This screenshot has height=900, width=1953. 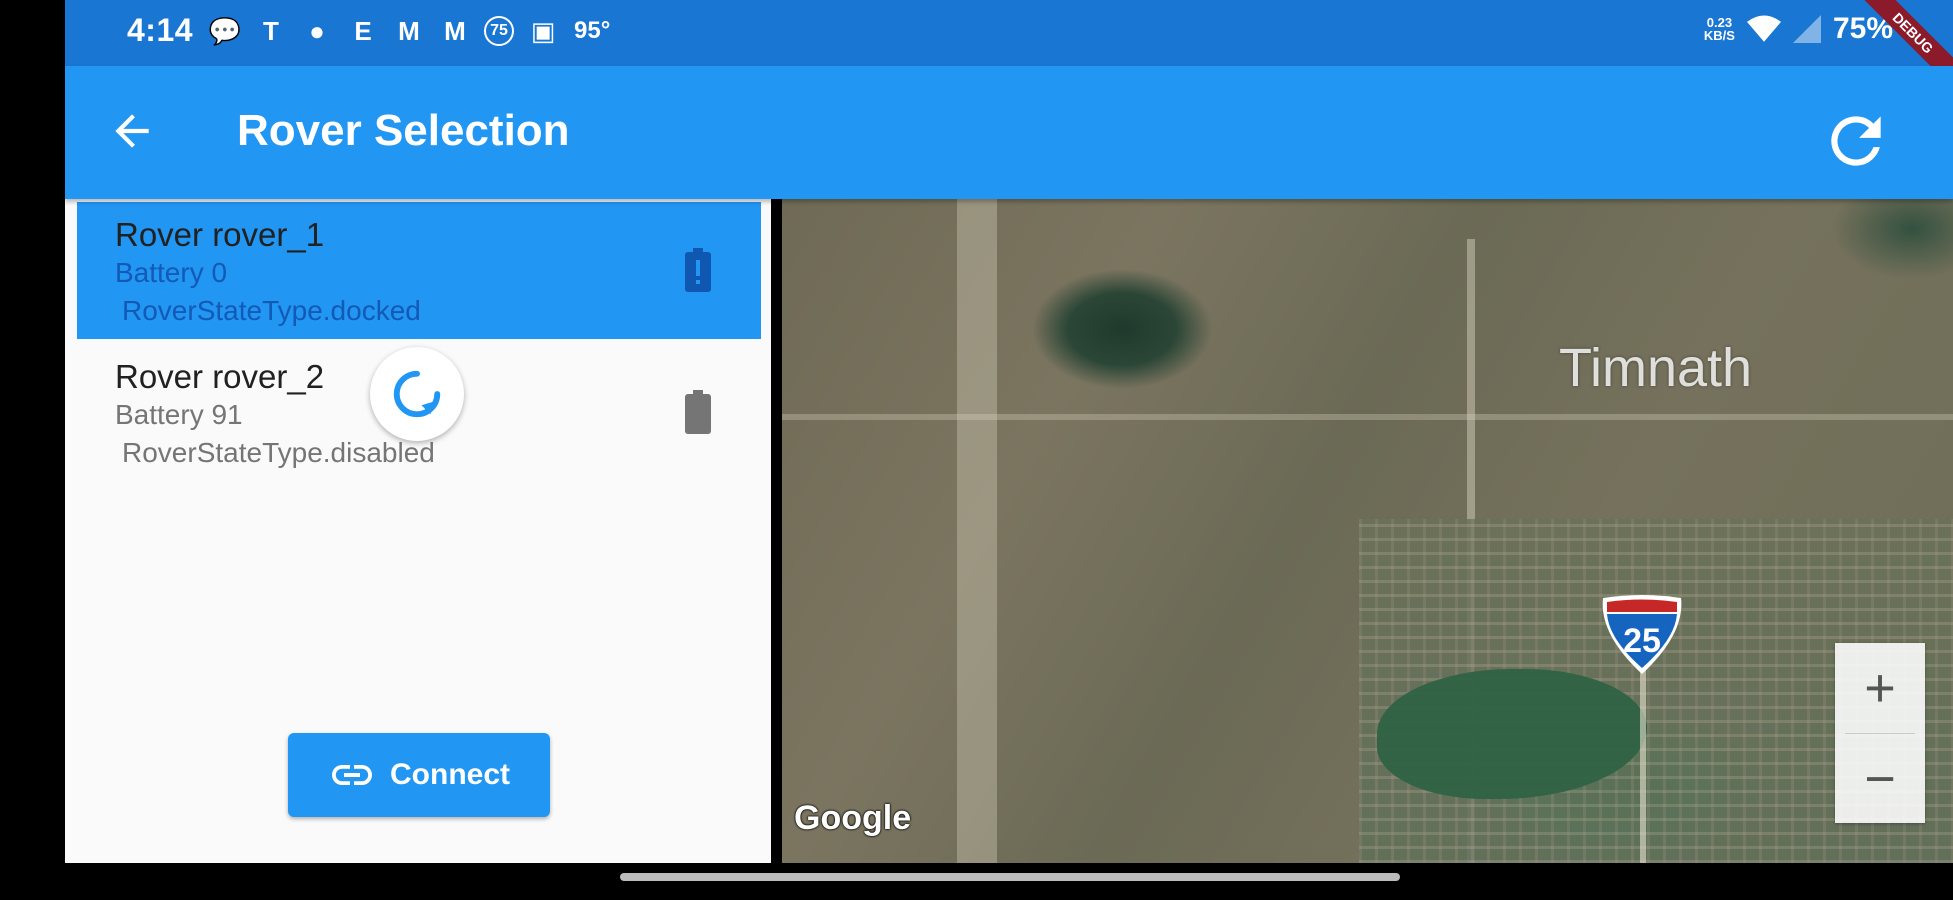 I want to click on loading-spinner, so click(x=417, y=394).